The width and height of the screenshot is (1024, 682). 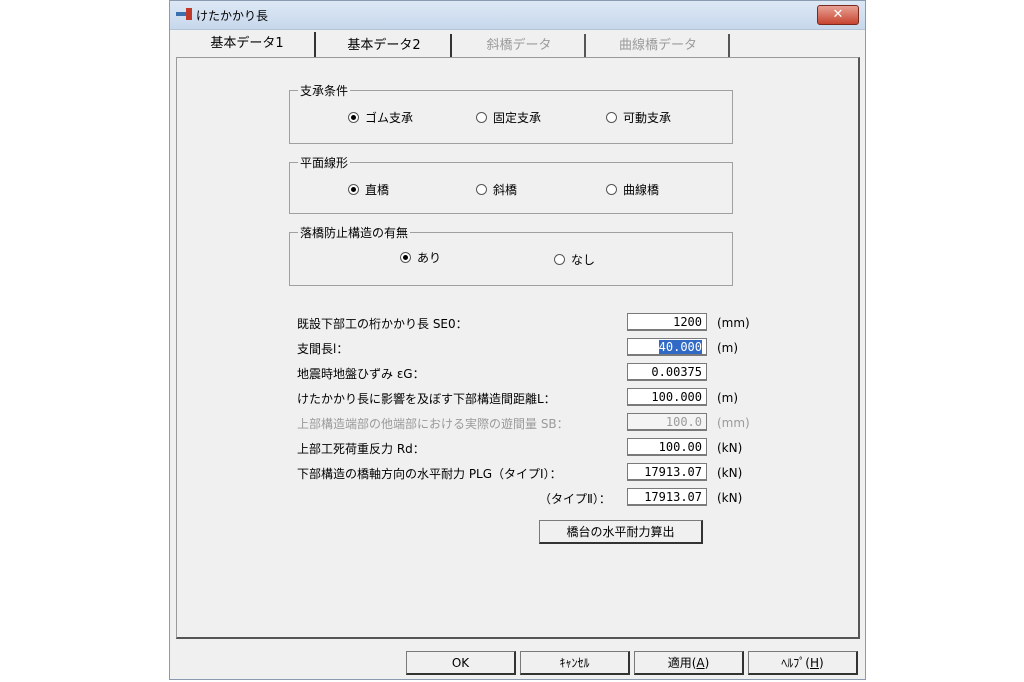 I want to click on ok-button: OK, so click(x=461, y=663).